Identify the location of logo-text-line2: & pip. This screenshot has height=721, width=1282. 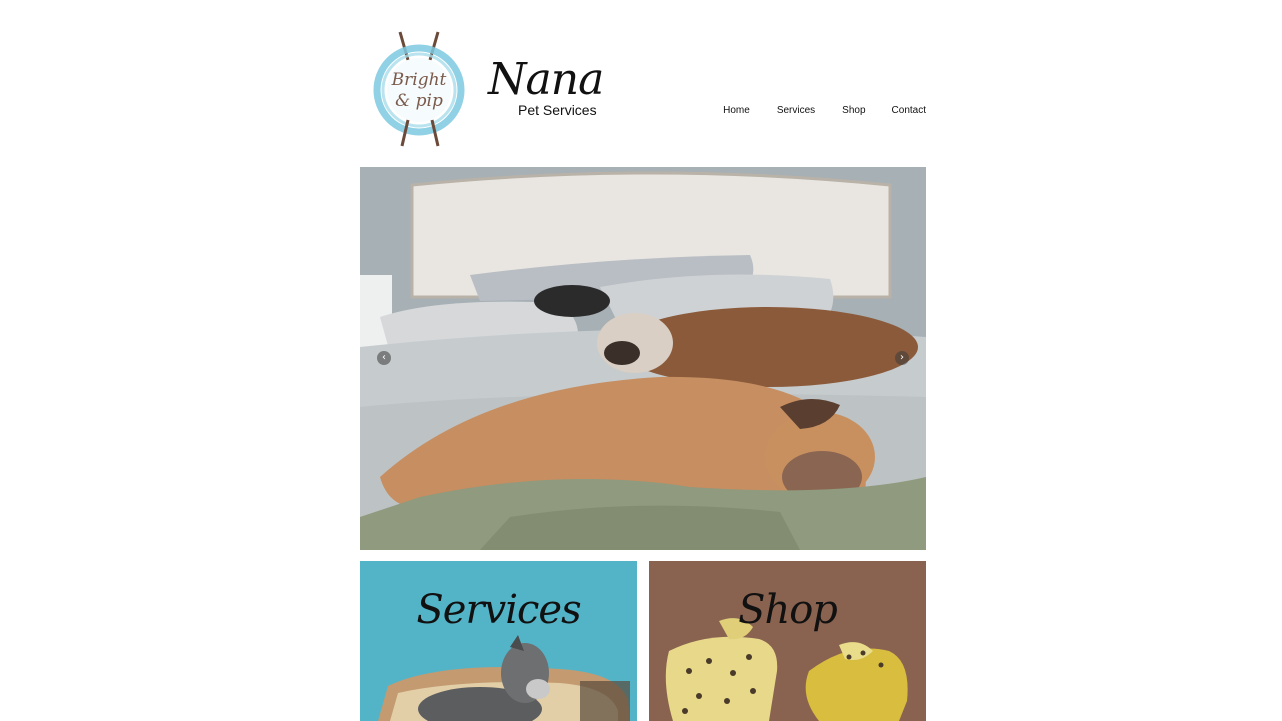
(419, 101).